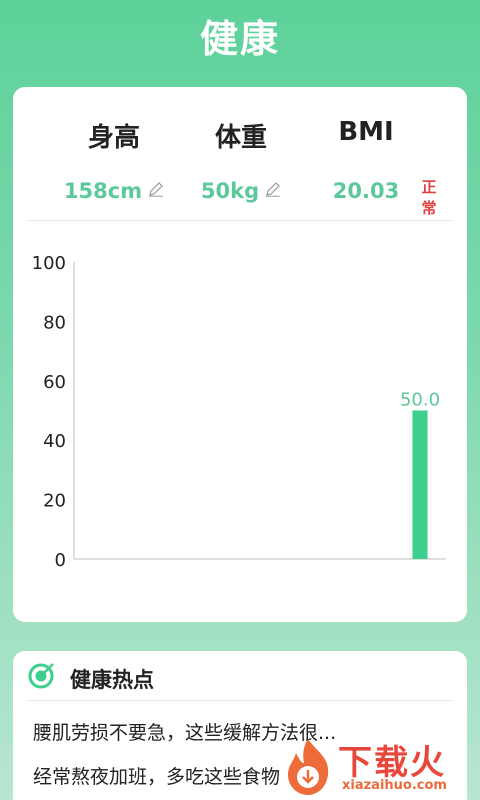 This screenshot has width=480, height=800. Describe the element at coordinates (308, 767) in the screenshot. I see `flame-logo-icon` at that location.